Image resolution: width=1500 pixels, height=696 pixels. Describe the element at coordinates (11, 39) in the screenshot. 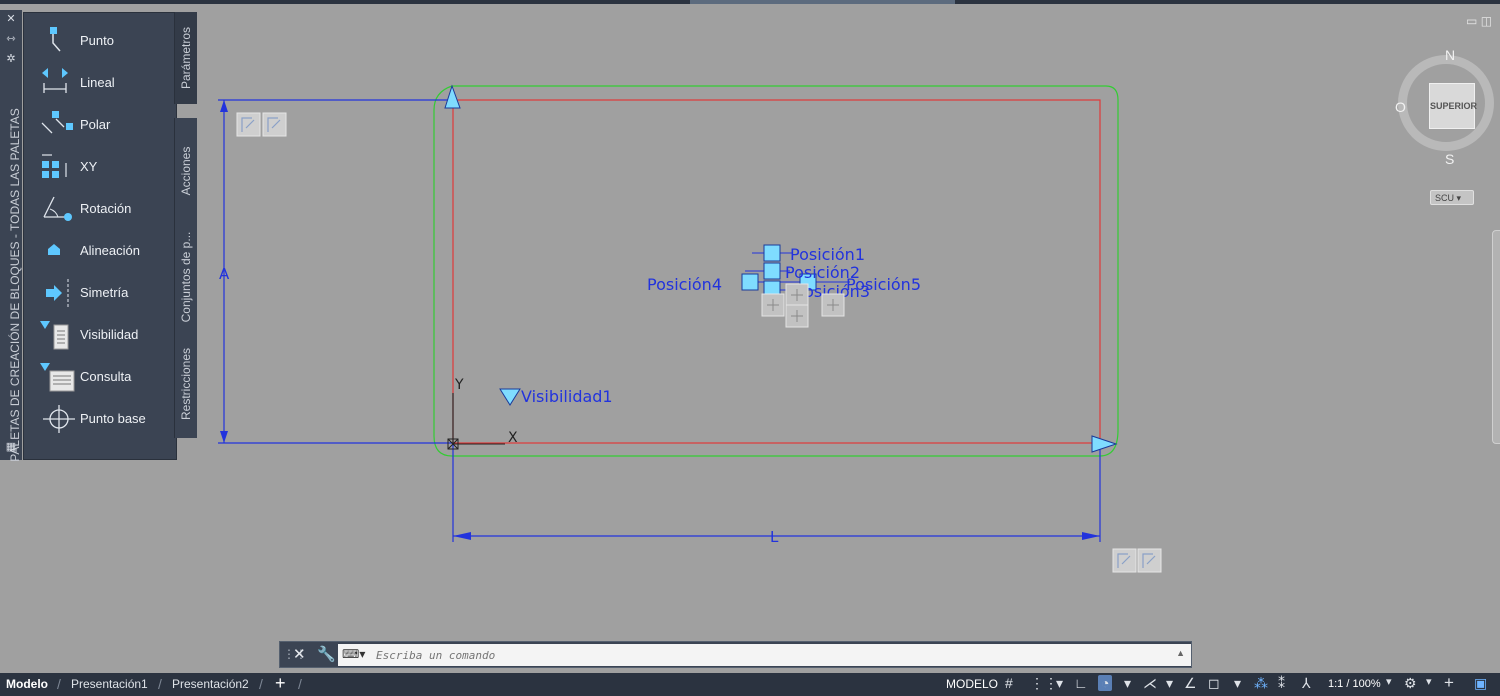

I see `autohide-icon: ⇿` at that location.